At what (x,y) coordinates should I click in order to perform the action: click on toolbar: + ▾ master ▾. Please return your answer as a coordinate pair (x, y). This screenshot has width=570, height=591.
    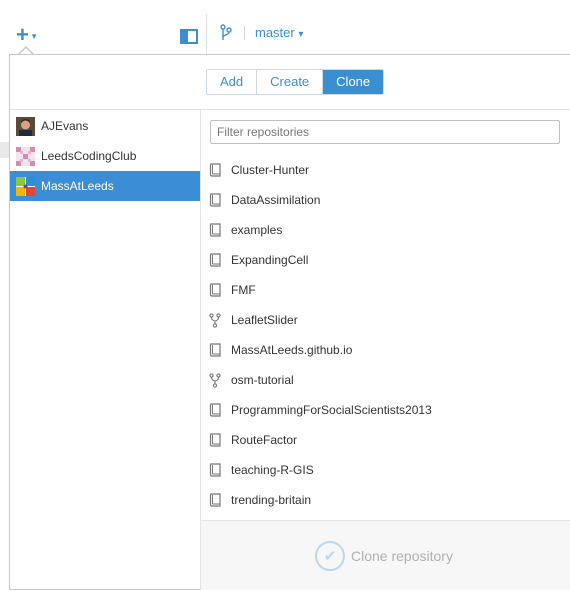
    Looking at the image, I should click on (285, 27).